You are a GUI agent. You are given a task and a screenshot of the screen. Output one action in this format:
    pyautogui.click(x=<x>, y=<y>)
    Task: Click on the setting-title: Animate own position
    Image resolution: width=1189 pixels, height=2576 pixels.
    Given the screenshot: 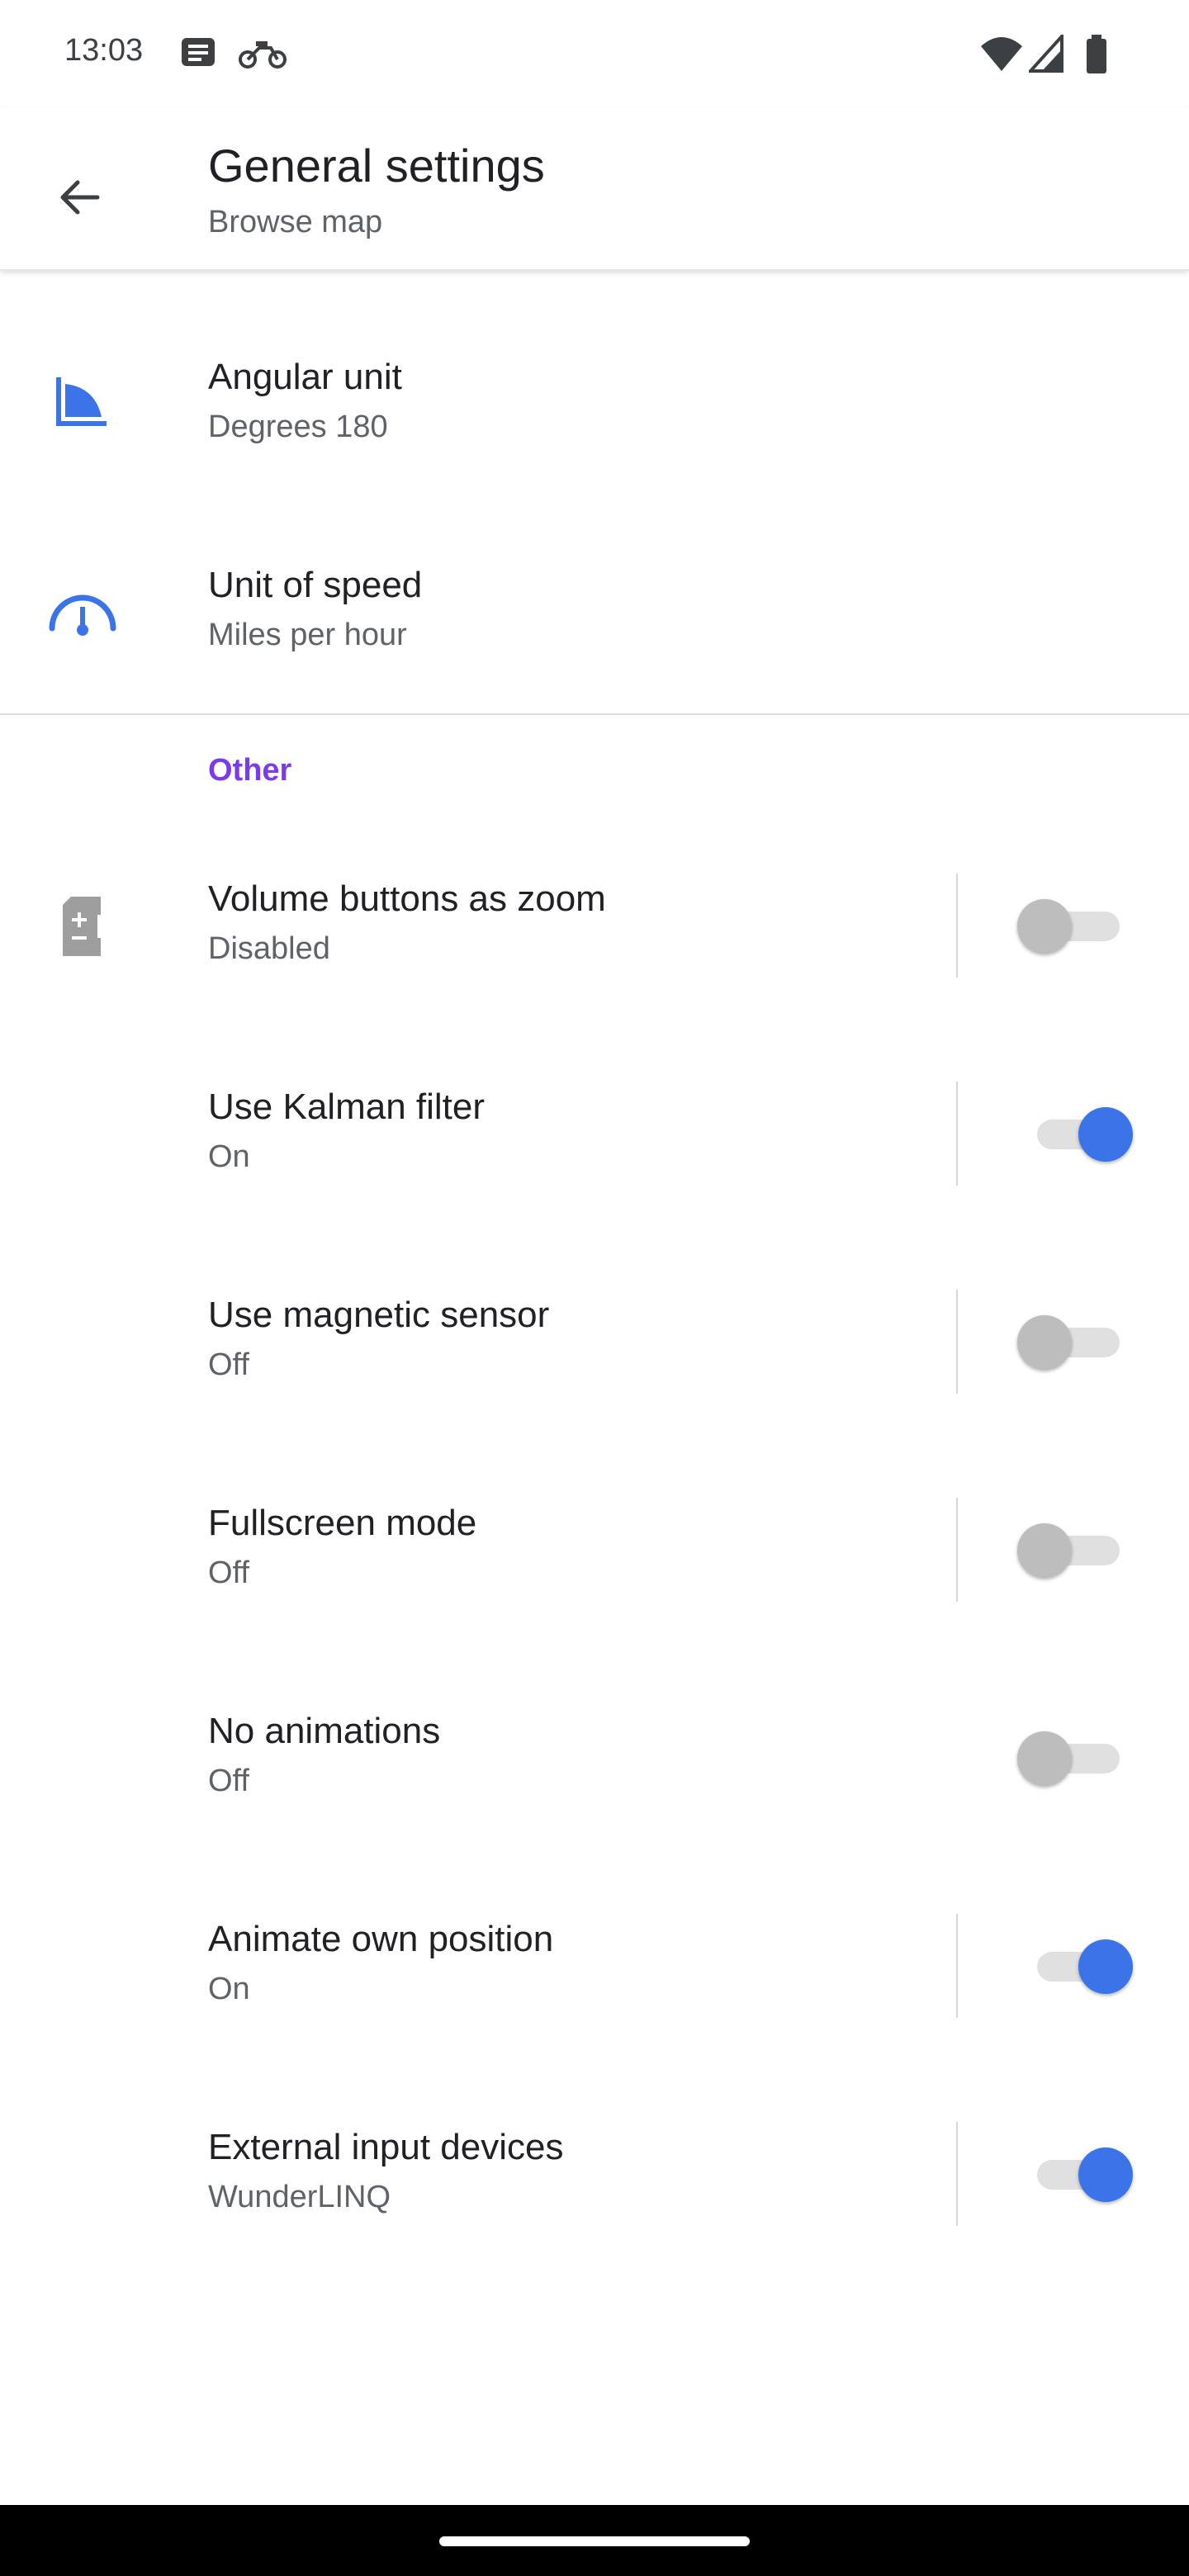 What is the action you would take?
    pyautogui.click(x=381, y=1939)
    